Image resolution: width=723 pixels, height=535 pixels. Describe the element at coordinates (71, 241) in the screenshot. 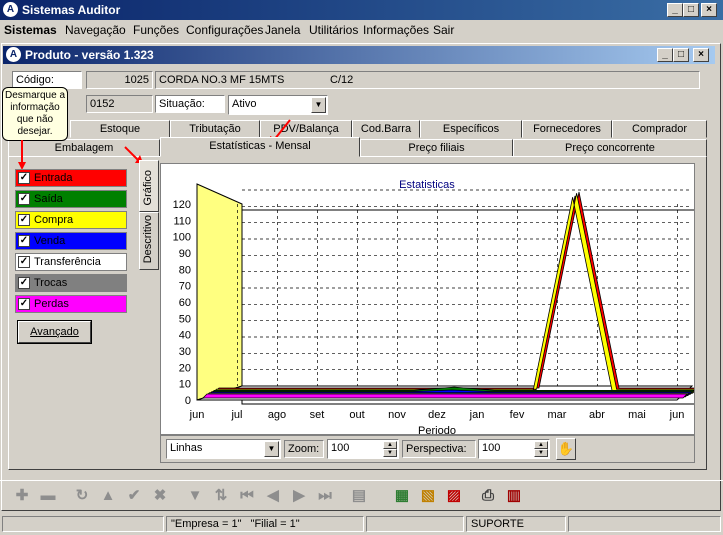

I see `legend-item: ✓ Venda` at that location.